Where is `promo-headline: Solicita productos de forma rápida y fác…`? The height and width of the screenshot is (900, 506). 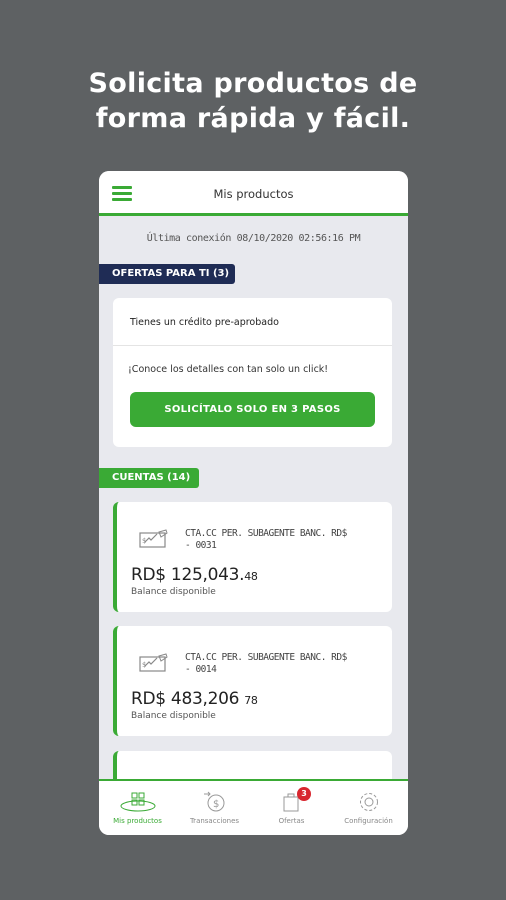 promo-headline: Solicita productos de forma rápida y fác… is located at coordinates (253, 101).